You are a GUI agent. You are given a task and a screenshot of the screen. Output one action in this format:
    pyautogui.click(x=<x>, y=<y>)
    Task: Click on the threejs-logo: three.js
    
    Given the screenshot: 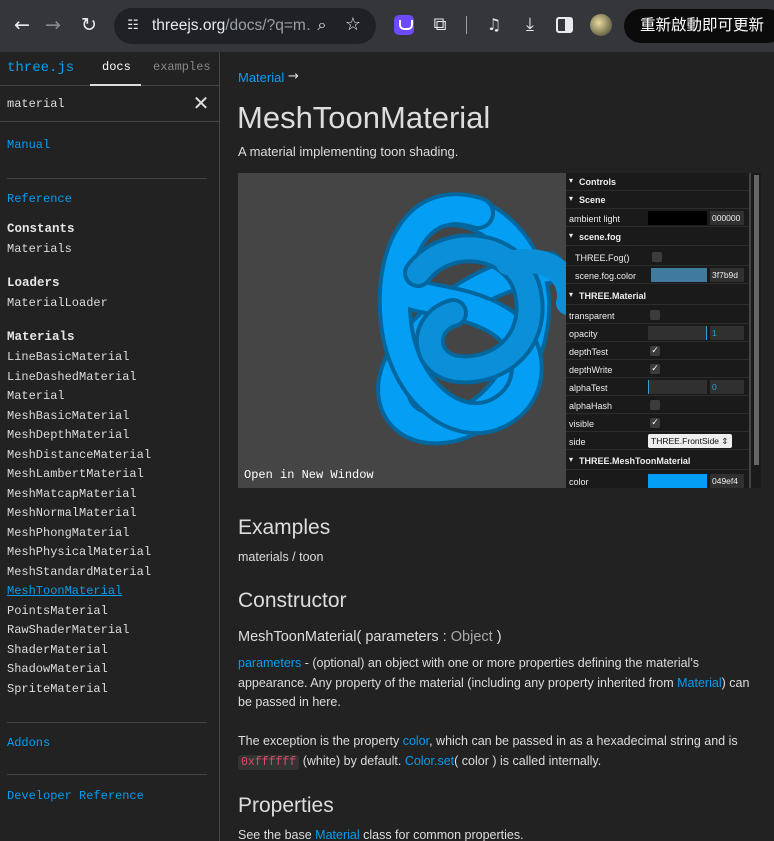 What is the action you would take?
    pyautogui.click(x=40, y=68)
    